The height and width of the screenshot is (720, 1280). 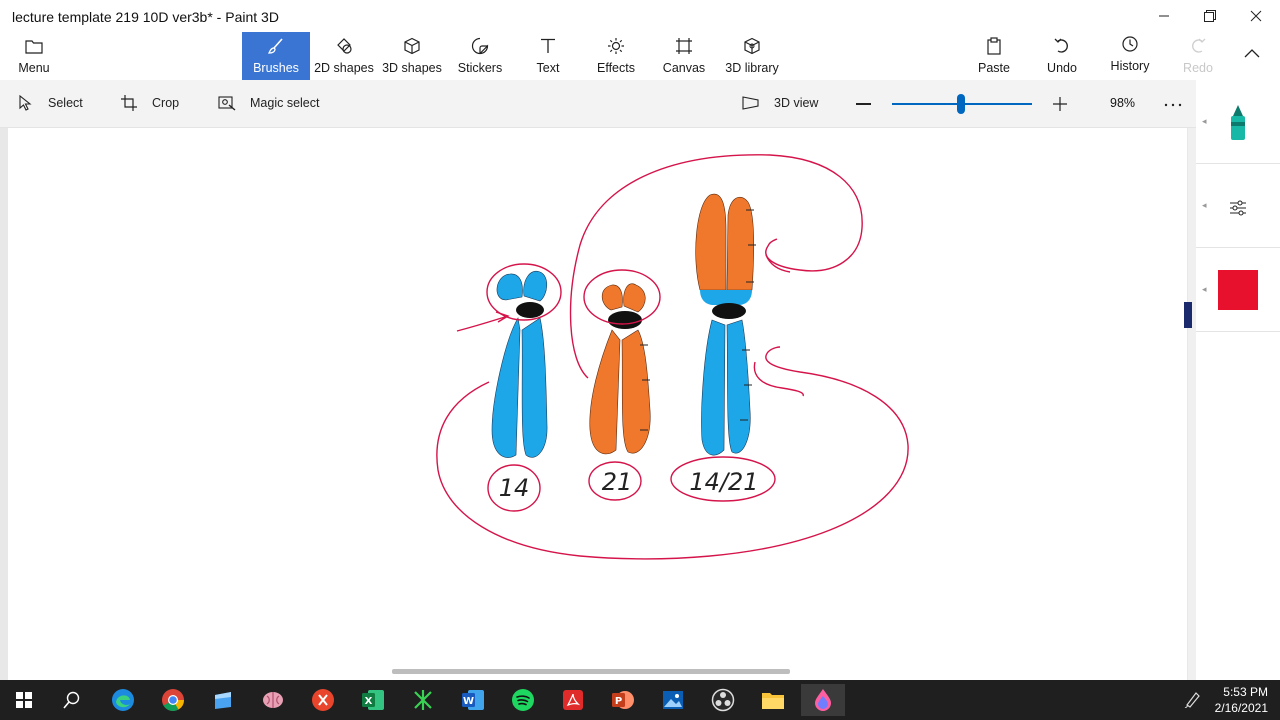 I want to click on tab-label: 2D shapes, so click(x=344, y=68).